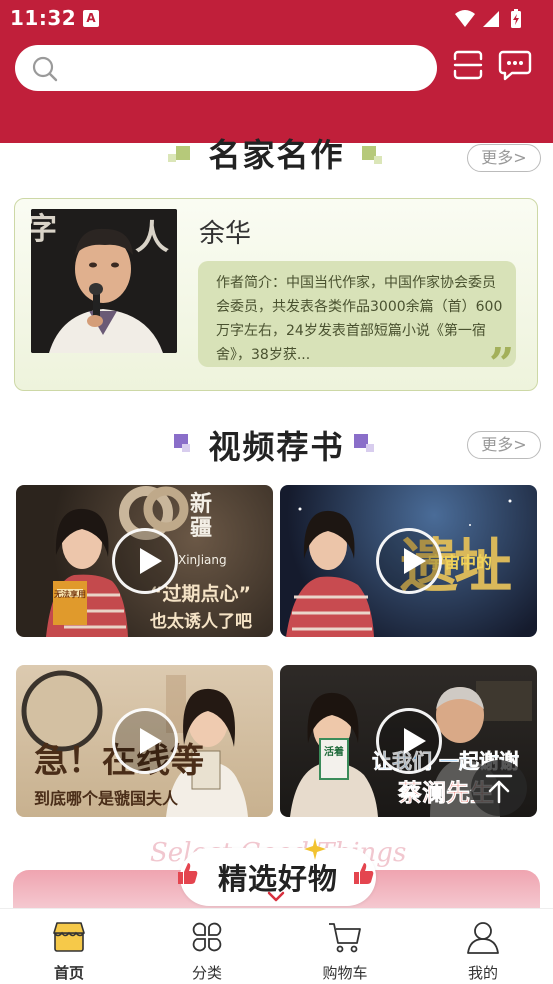 The image size is (553, 984). What do you see at coordinates (488, 18) in the screenshot?
I see `wifi-signal-battery-icon` at bounding box center [488, 18].